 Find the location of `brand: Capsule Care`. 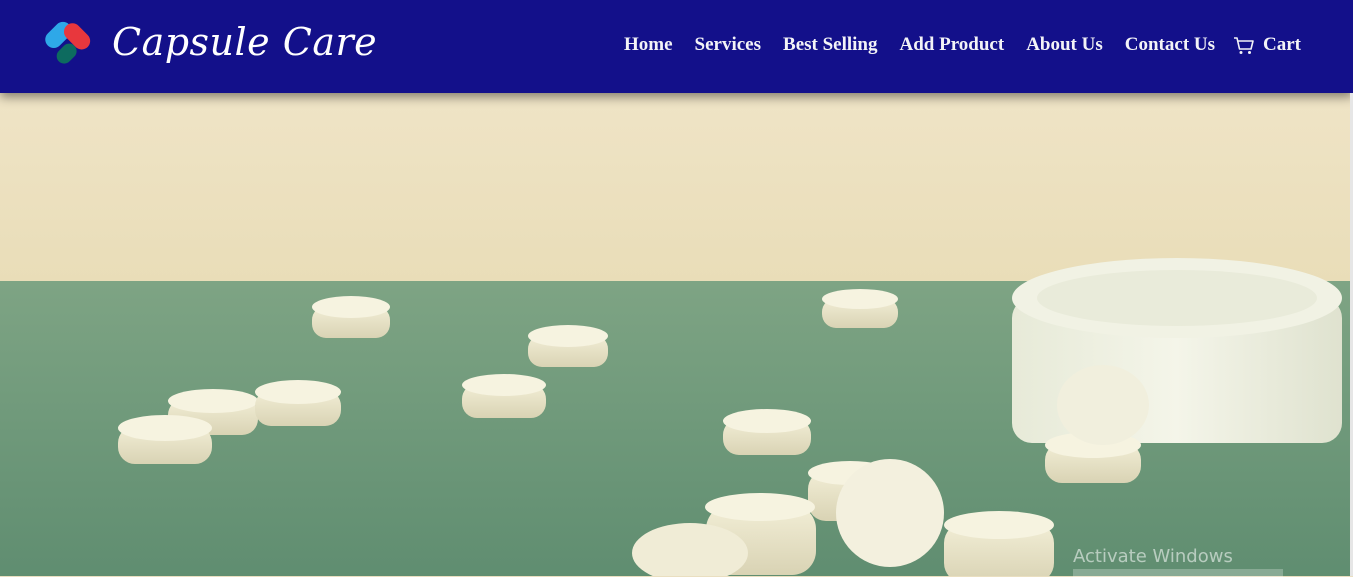

brand: Capsule Care is located at coordinates (206, 42).